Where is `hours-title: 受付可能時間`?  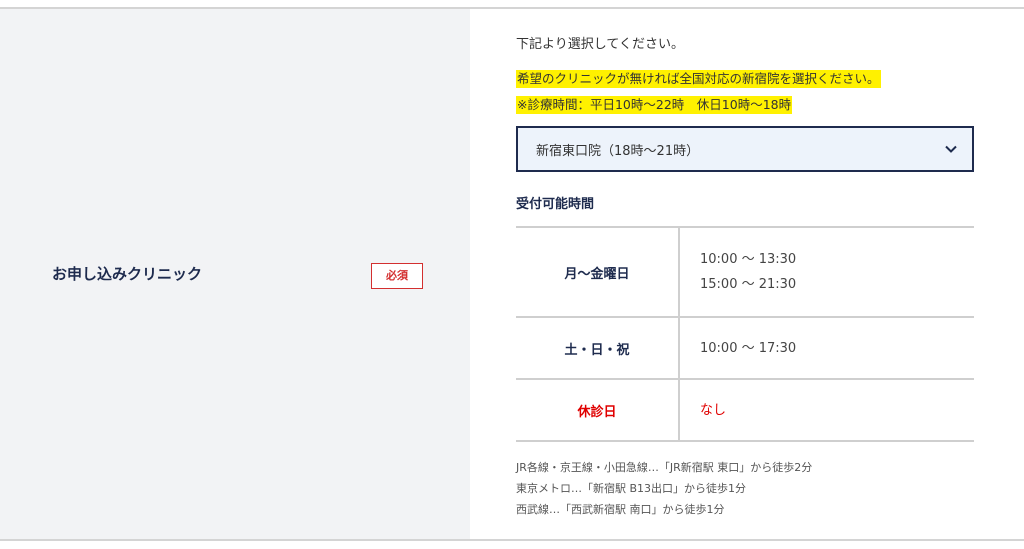 hours-title: 受付可能時間 is located at coordinates (555, 204).